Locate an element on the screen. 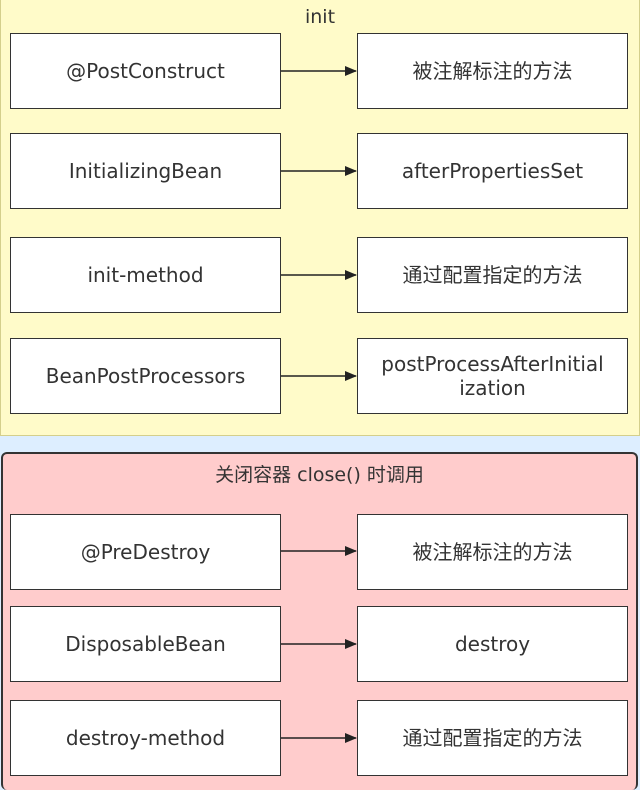 The width and height of the screenshot is (640, 790). init-step-initializingbean-label: InitializingBean is located at coordinates (145, 171).